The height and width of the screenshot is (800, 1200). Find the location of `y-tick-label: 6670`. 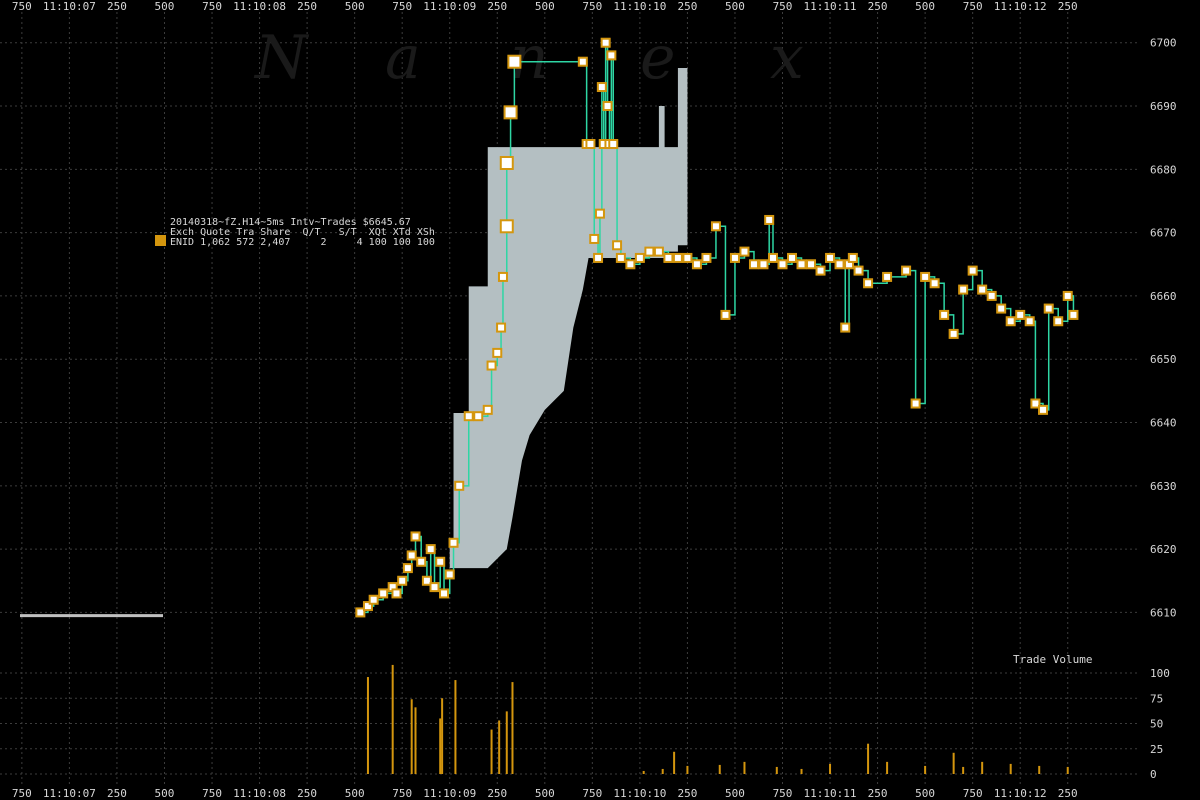

y-tick-label: 6670 is located at coordinates (1163, 233).